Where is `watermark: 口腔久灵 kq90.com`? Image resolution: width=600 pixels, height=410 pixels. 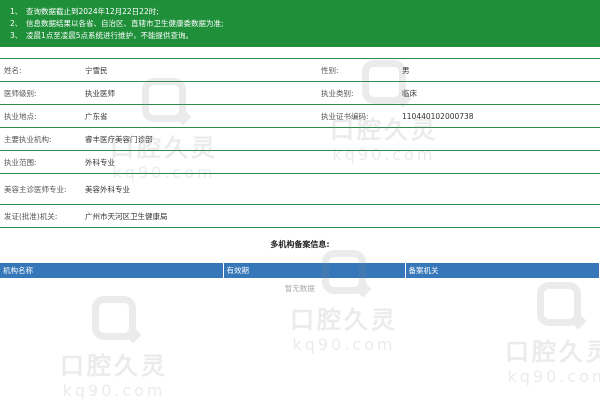 watermark: 口腔久灵 kq90.com is located at coordinates (114, 348).